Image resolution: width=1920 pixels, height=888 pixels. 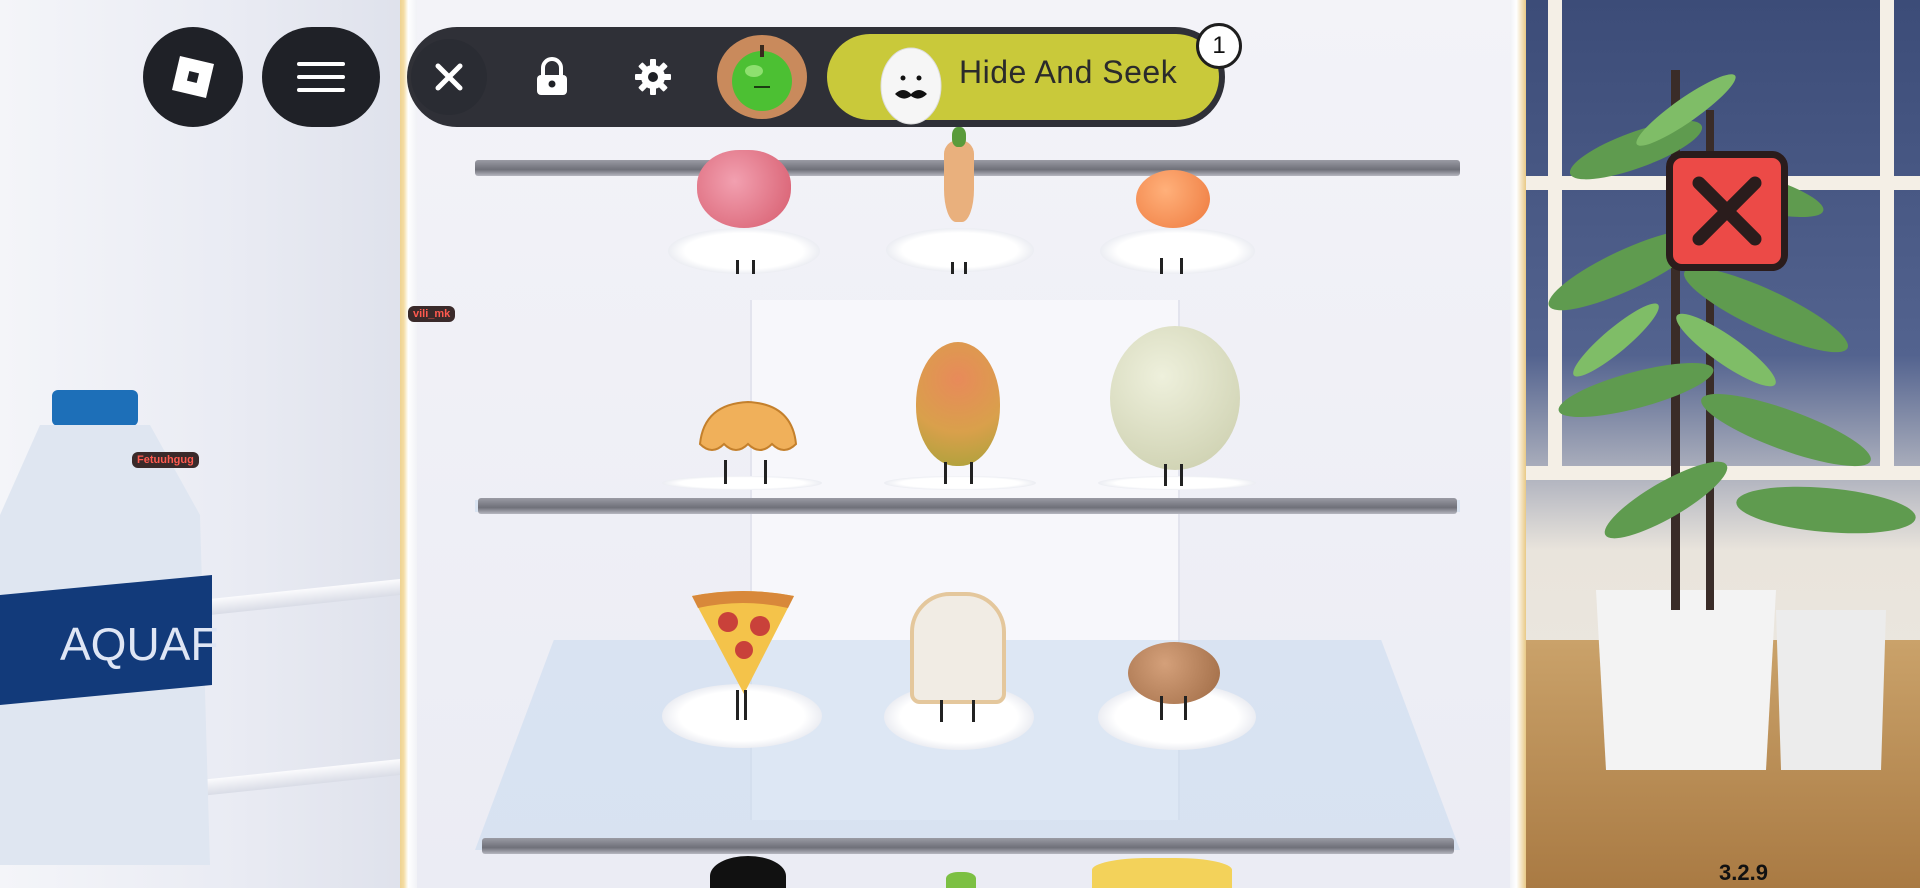 I want to click on bread-toast-prop, so click(x=958, y=648).